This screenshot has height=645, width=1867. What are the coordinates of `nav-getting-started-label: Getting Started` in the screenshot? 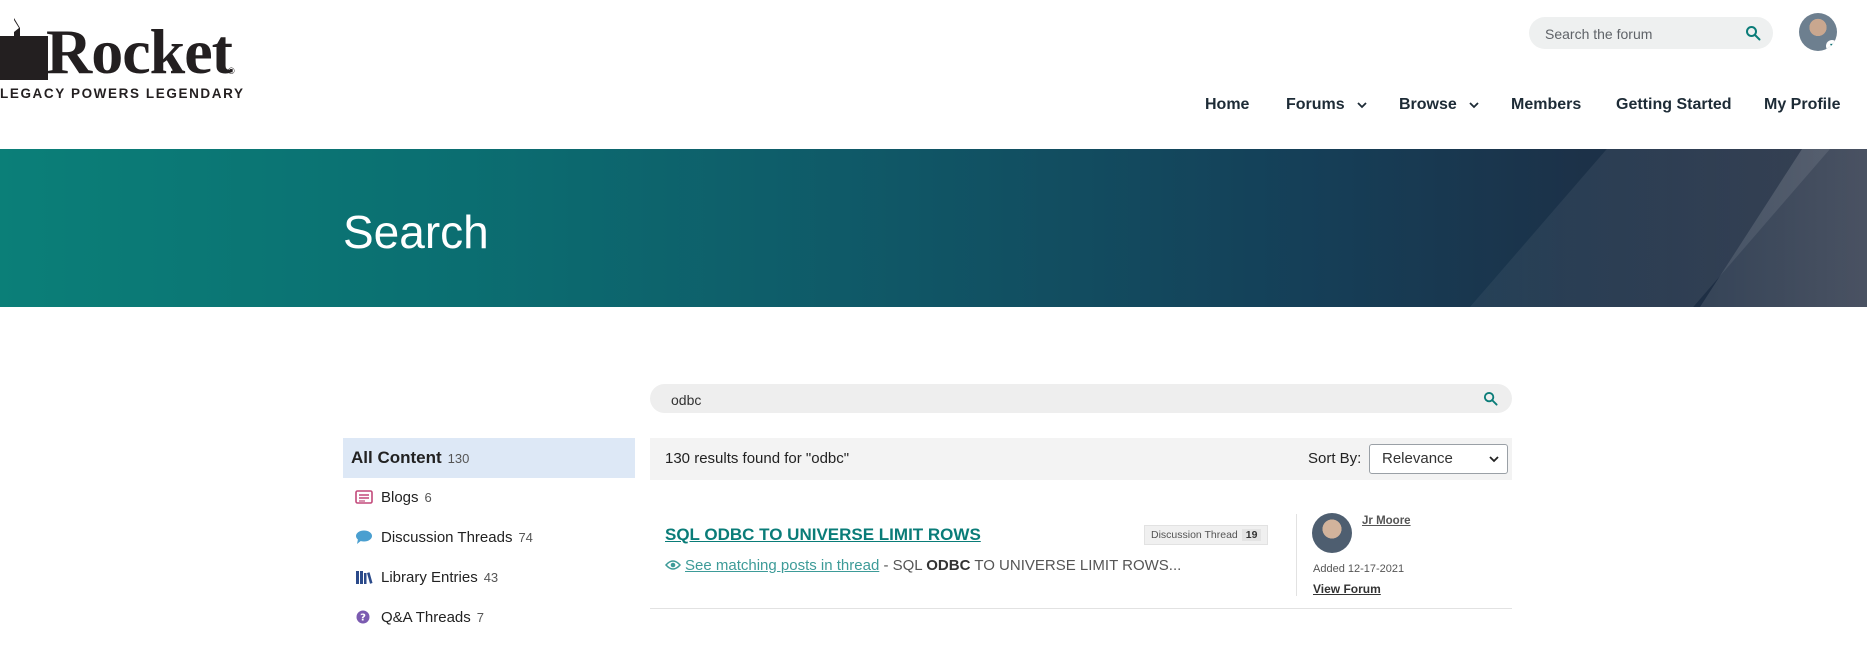 It's located at (1674, 104).